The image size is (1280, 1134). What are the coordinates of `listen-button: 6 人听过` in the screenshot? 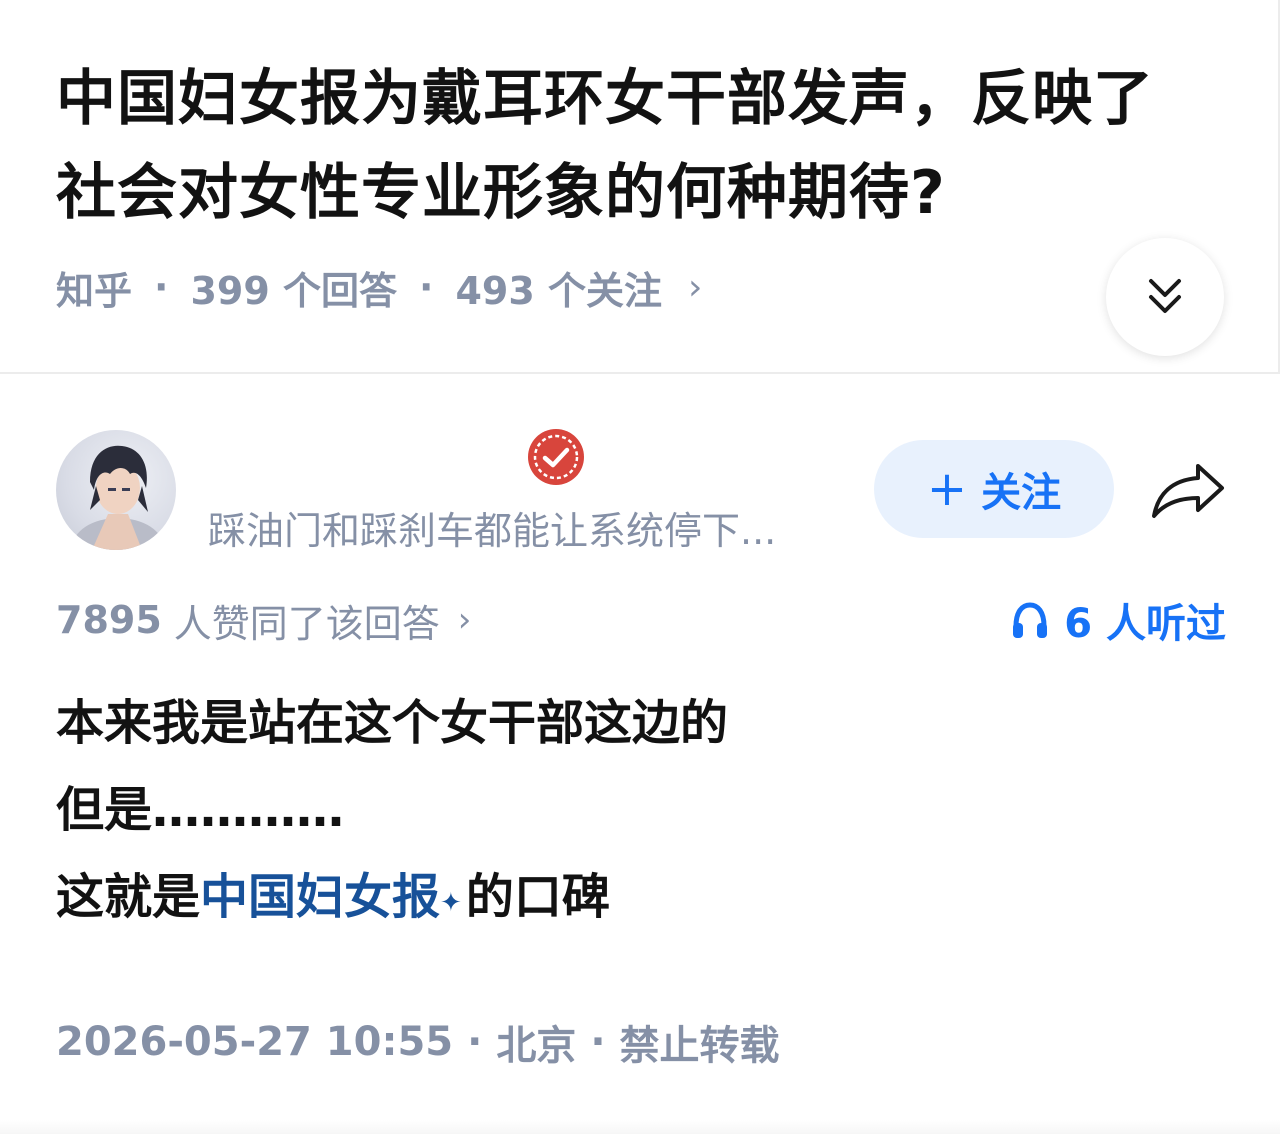 It's located at (1118, 620).